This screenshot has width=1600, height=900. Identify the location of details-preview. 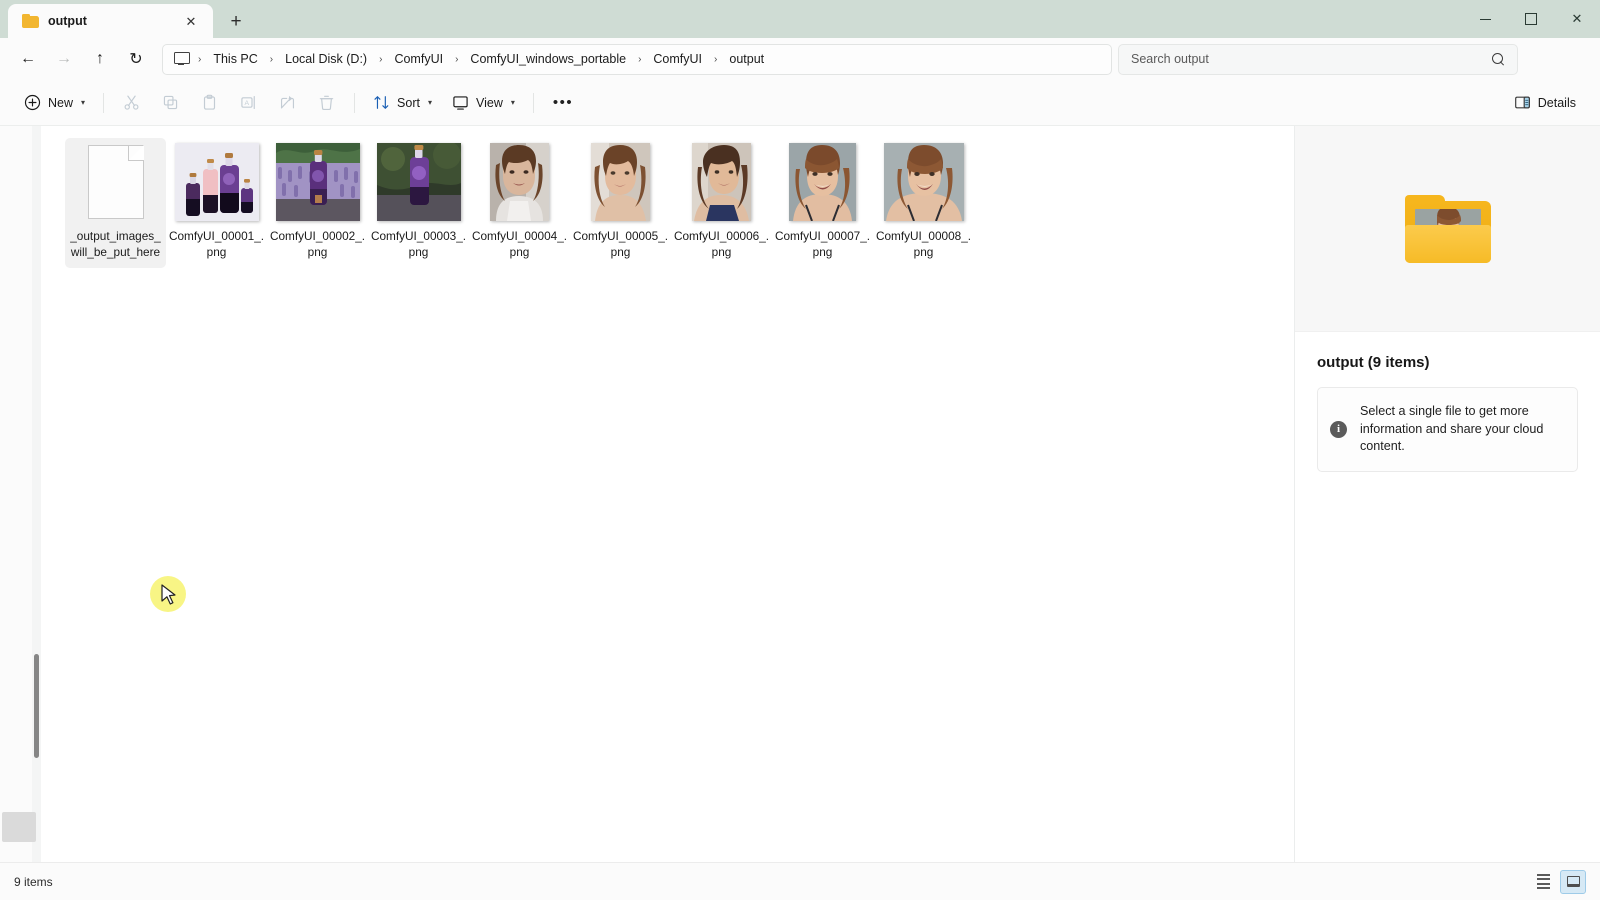
(1447, 229).